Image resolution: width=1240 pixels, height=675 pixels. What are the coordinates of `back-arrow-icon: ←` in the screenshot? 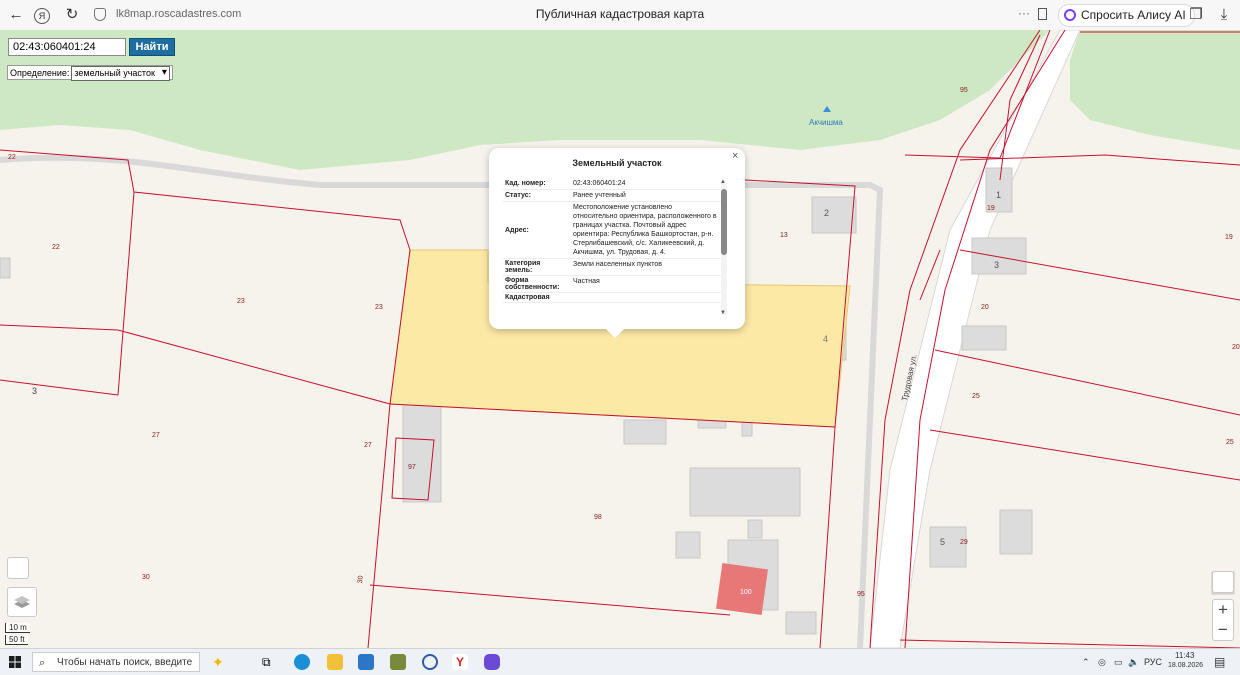 It's located at (16, 15).